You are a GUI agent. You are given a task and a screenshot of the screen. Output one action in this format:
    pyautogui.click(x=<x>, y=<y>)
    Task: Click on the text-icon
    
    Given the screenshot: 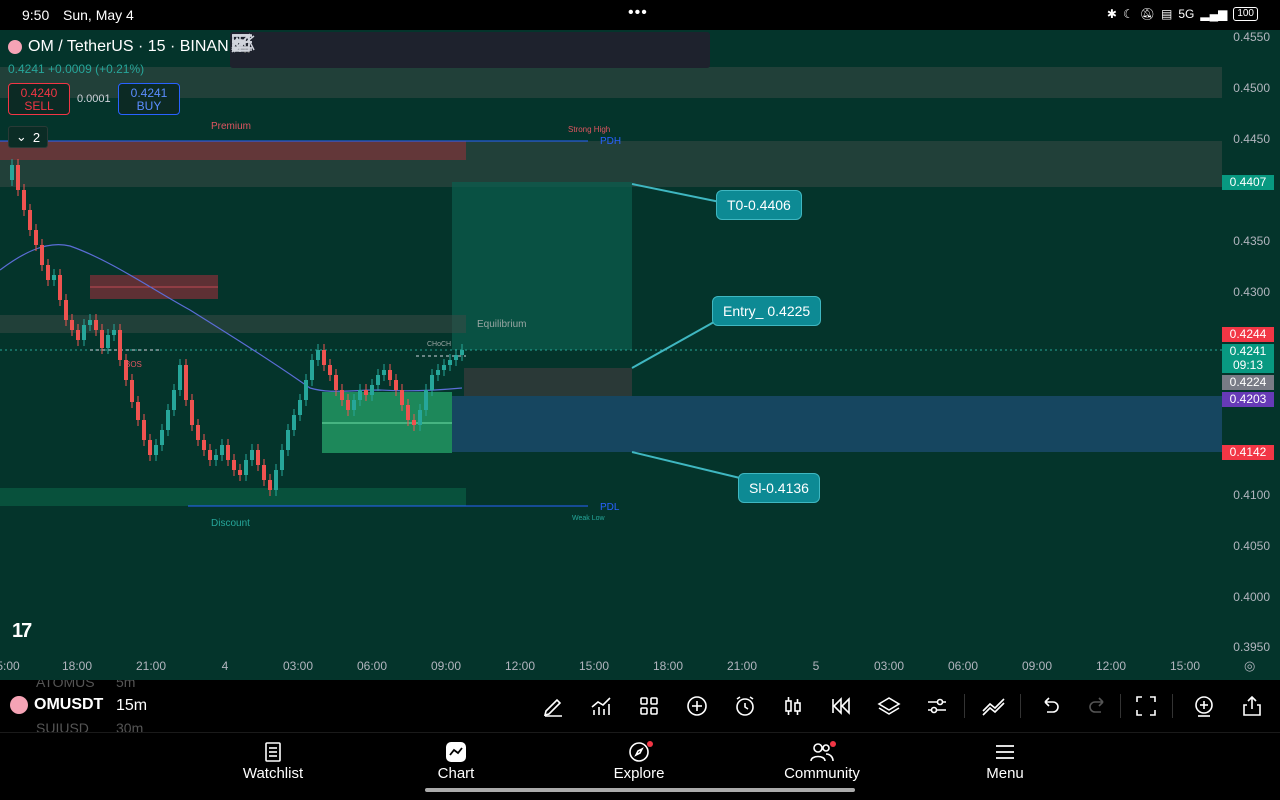 What is the action you would take?
    pyautogui.click(x=340, y=50)
    